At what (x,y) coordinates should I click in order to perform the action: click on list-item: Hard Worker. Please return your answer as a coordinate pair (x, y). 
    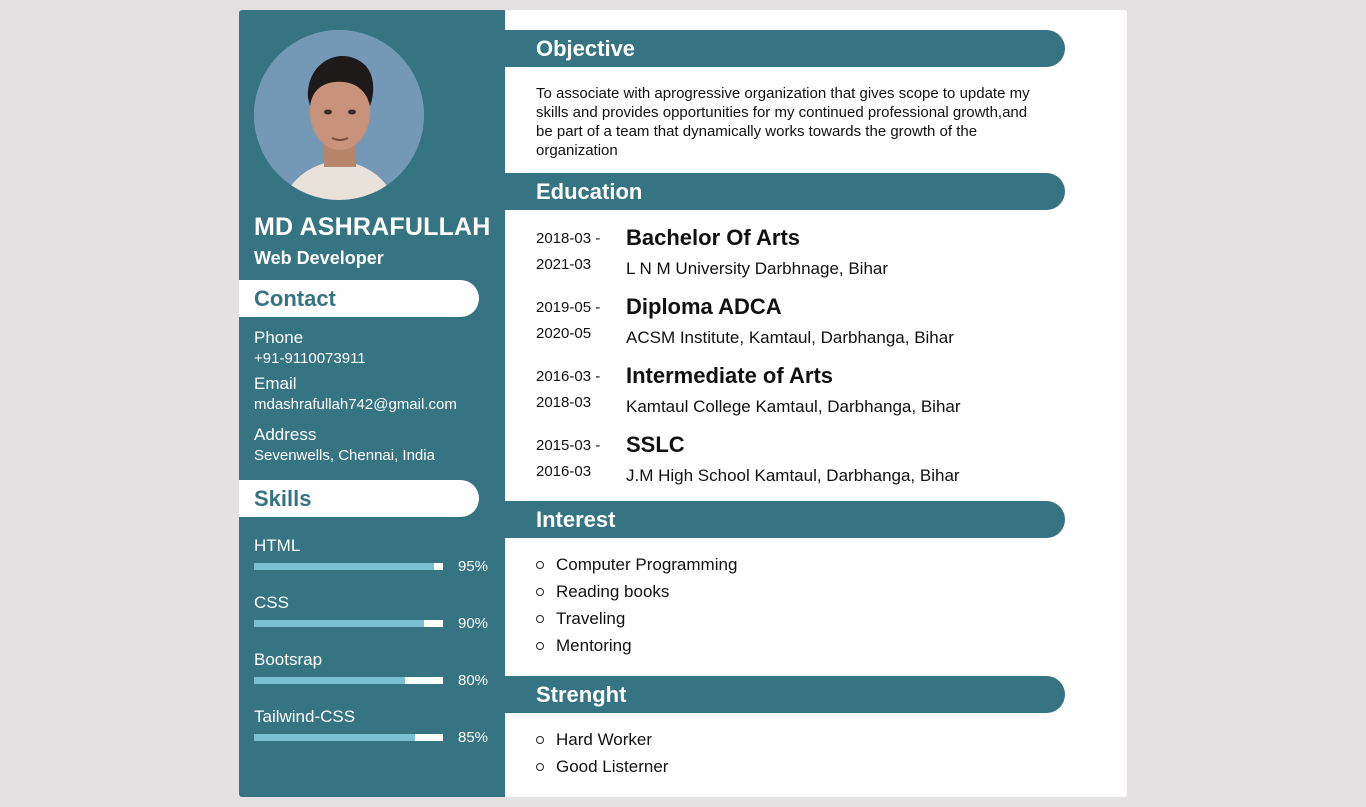
    Looking at the image, I should click on (602, 739).